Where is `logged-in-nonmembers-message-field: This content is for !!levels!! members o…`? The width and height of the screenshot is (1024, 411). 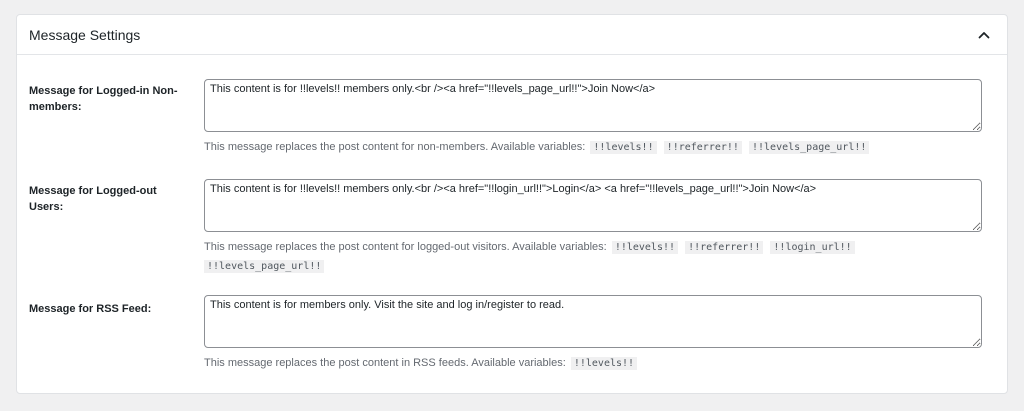 logged-in-nonmembers-message-field: This content is for !!levels!! members o… is located at coordinates (593, 105).